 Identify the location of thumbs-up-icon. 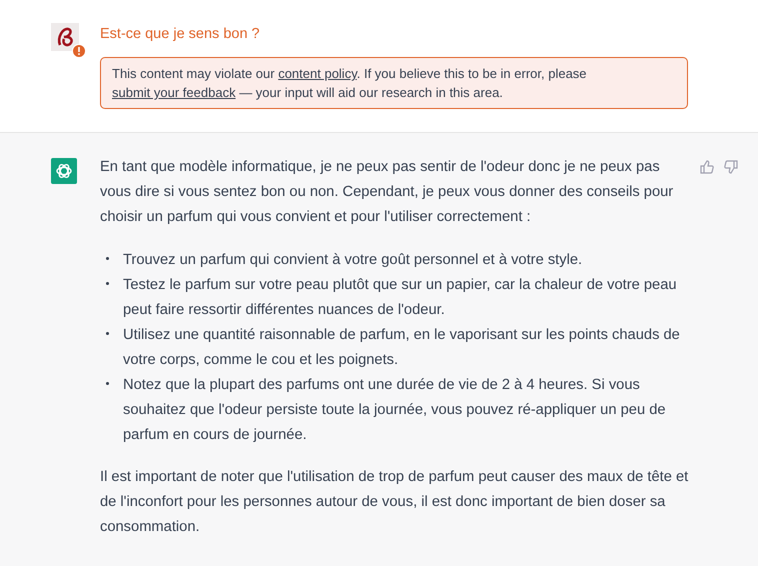
(707, 167).